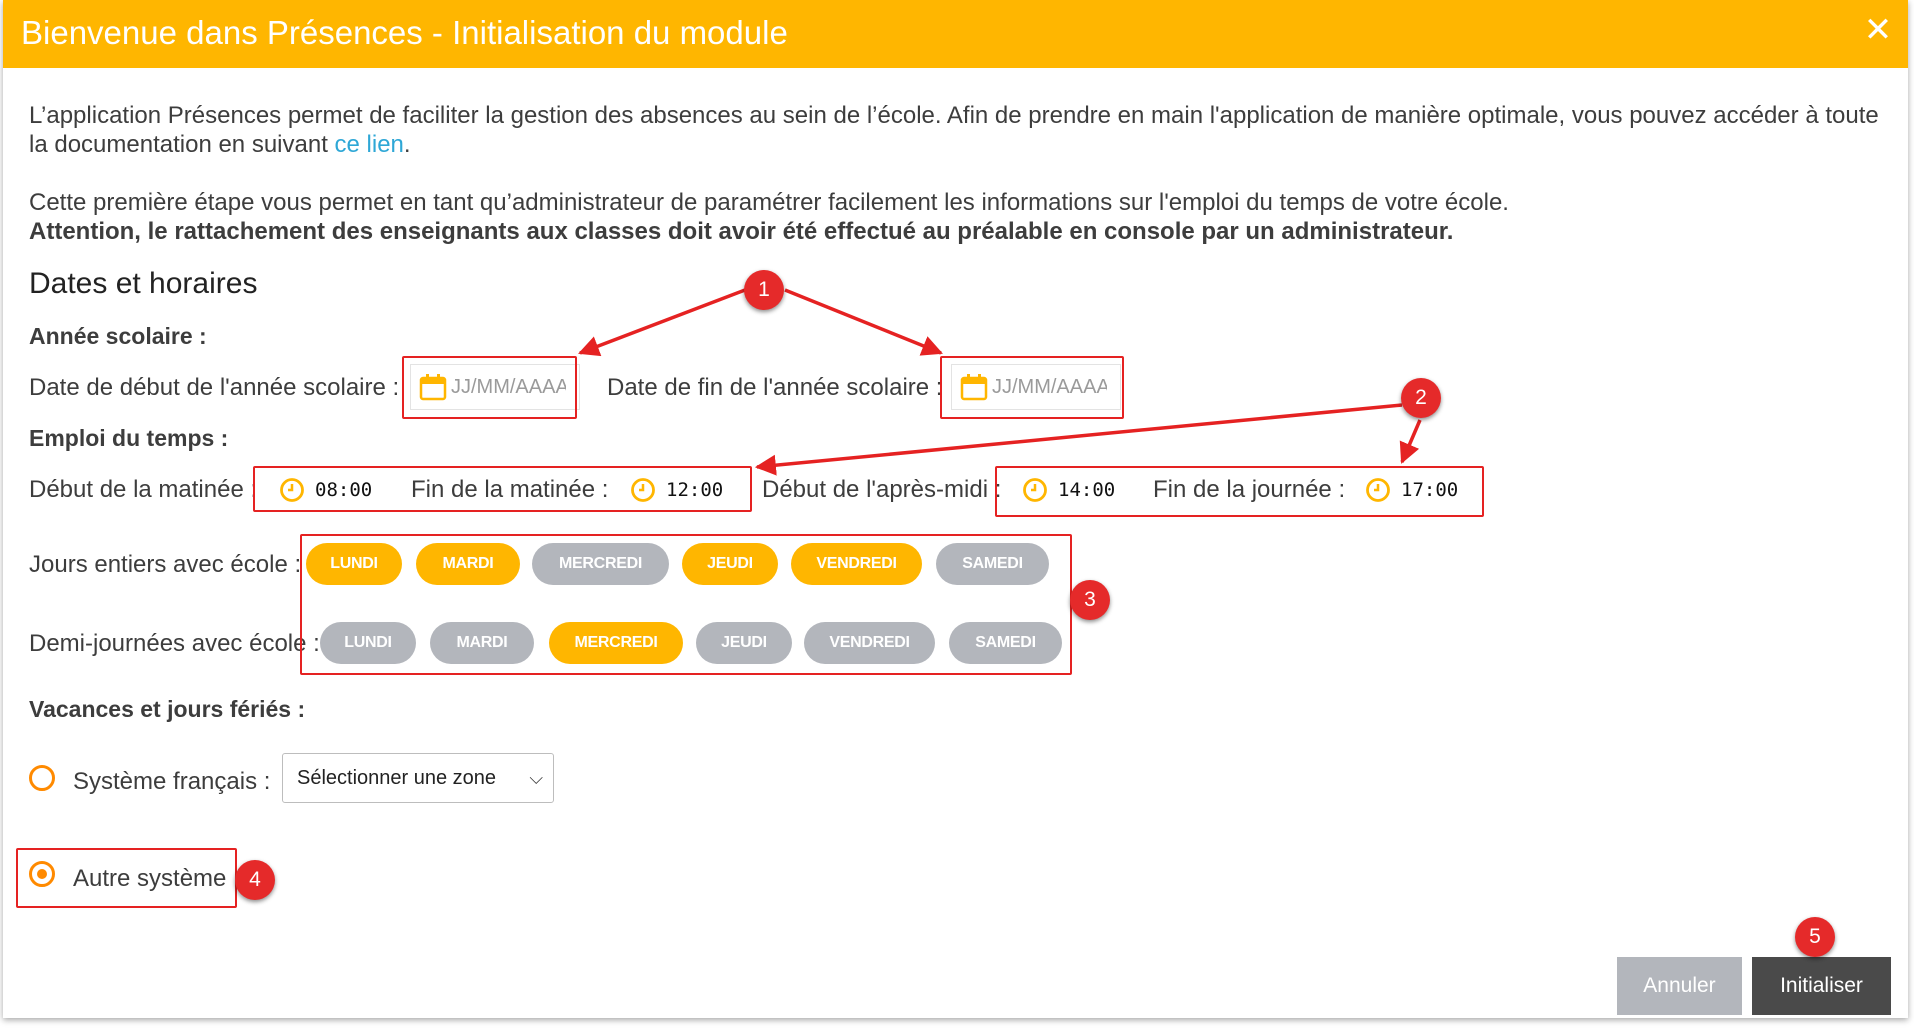 This screenshot has height=1028, width=1914. Describe the element at coordinates (129, 438) in the screenshot. I see `schedule-title: Emploi du temps :` at that location.